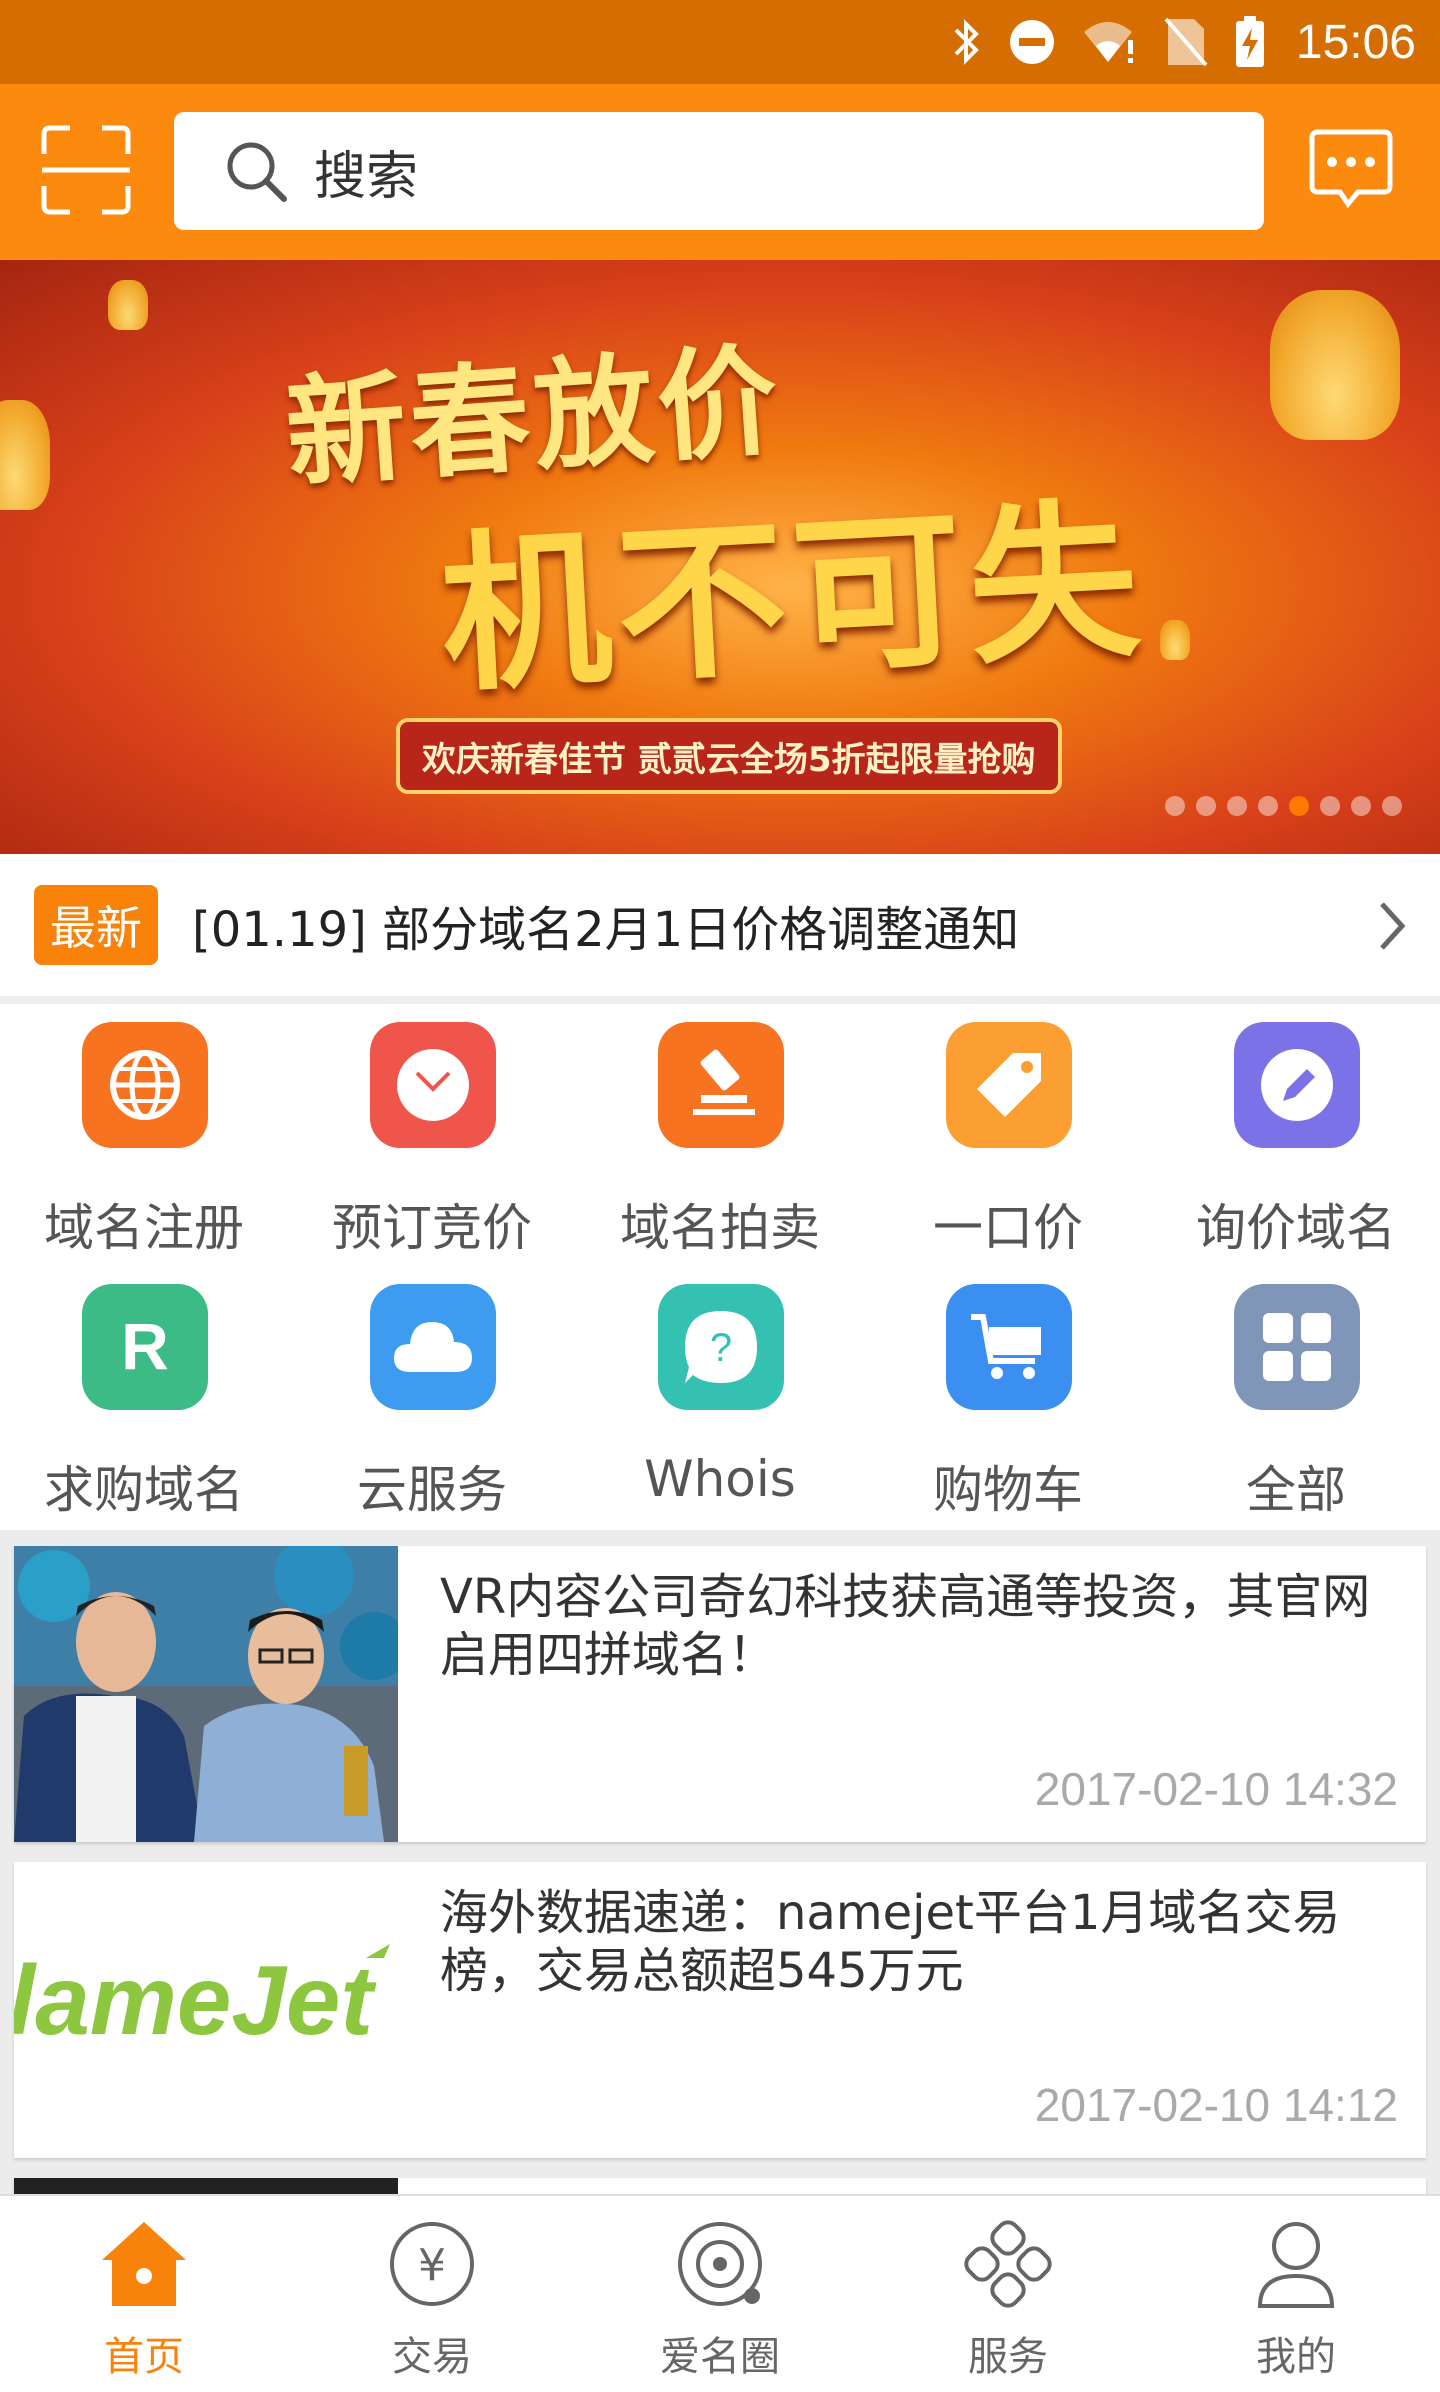 This screenshot has width=1440, height=2392. I want to click on message-button, so click(1351, 171).